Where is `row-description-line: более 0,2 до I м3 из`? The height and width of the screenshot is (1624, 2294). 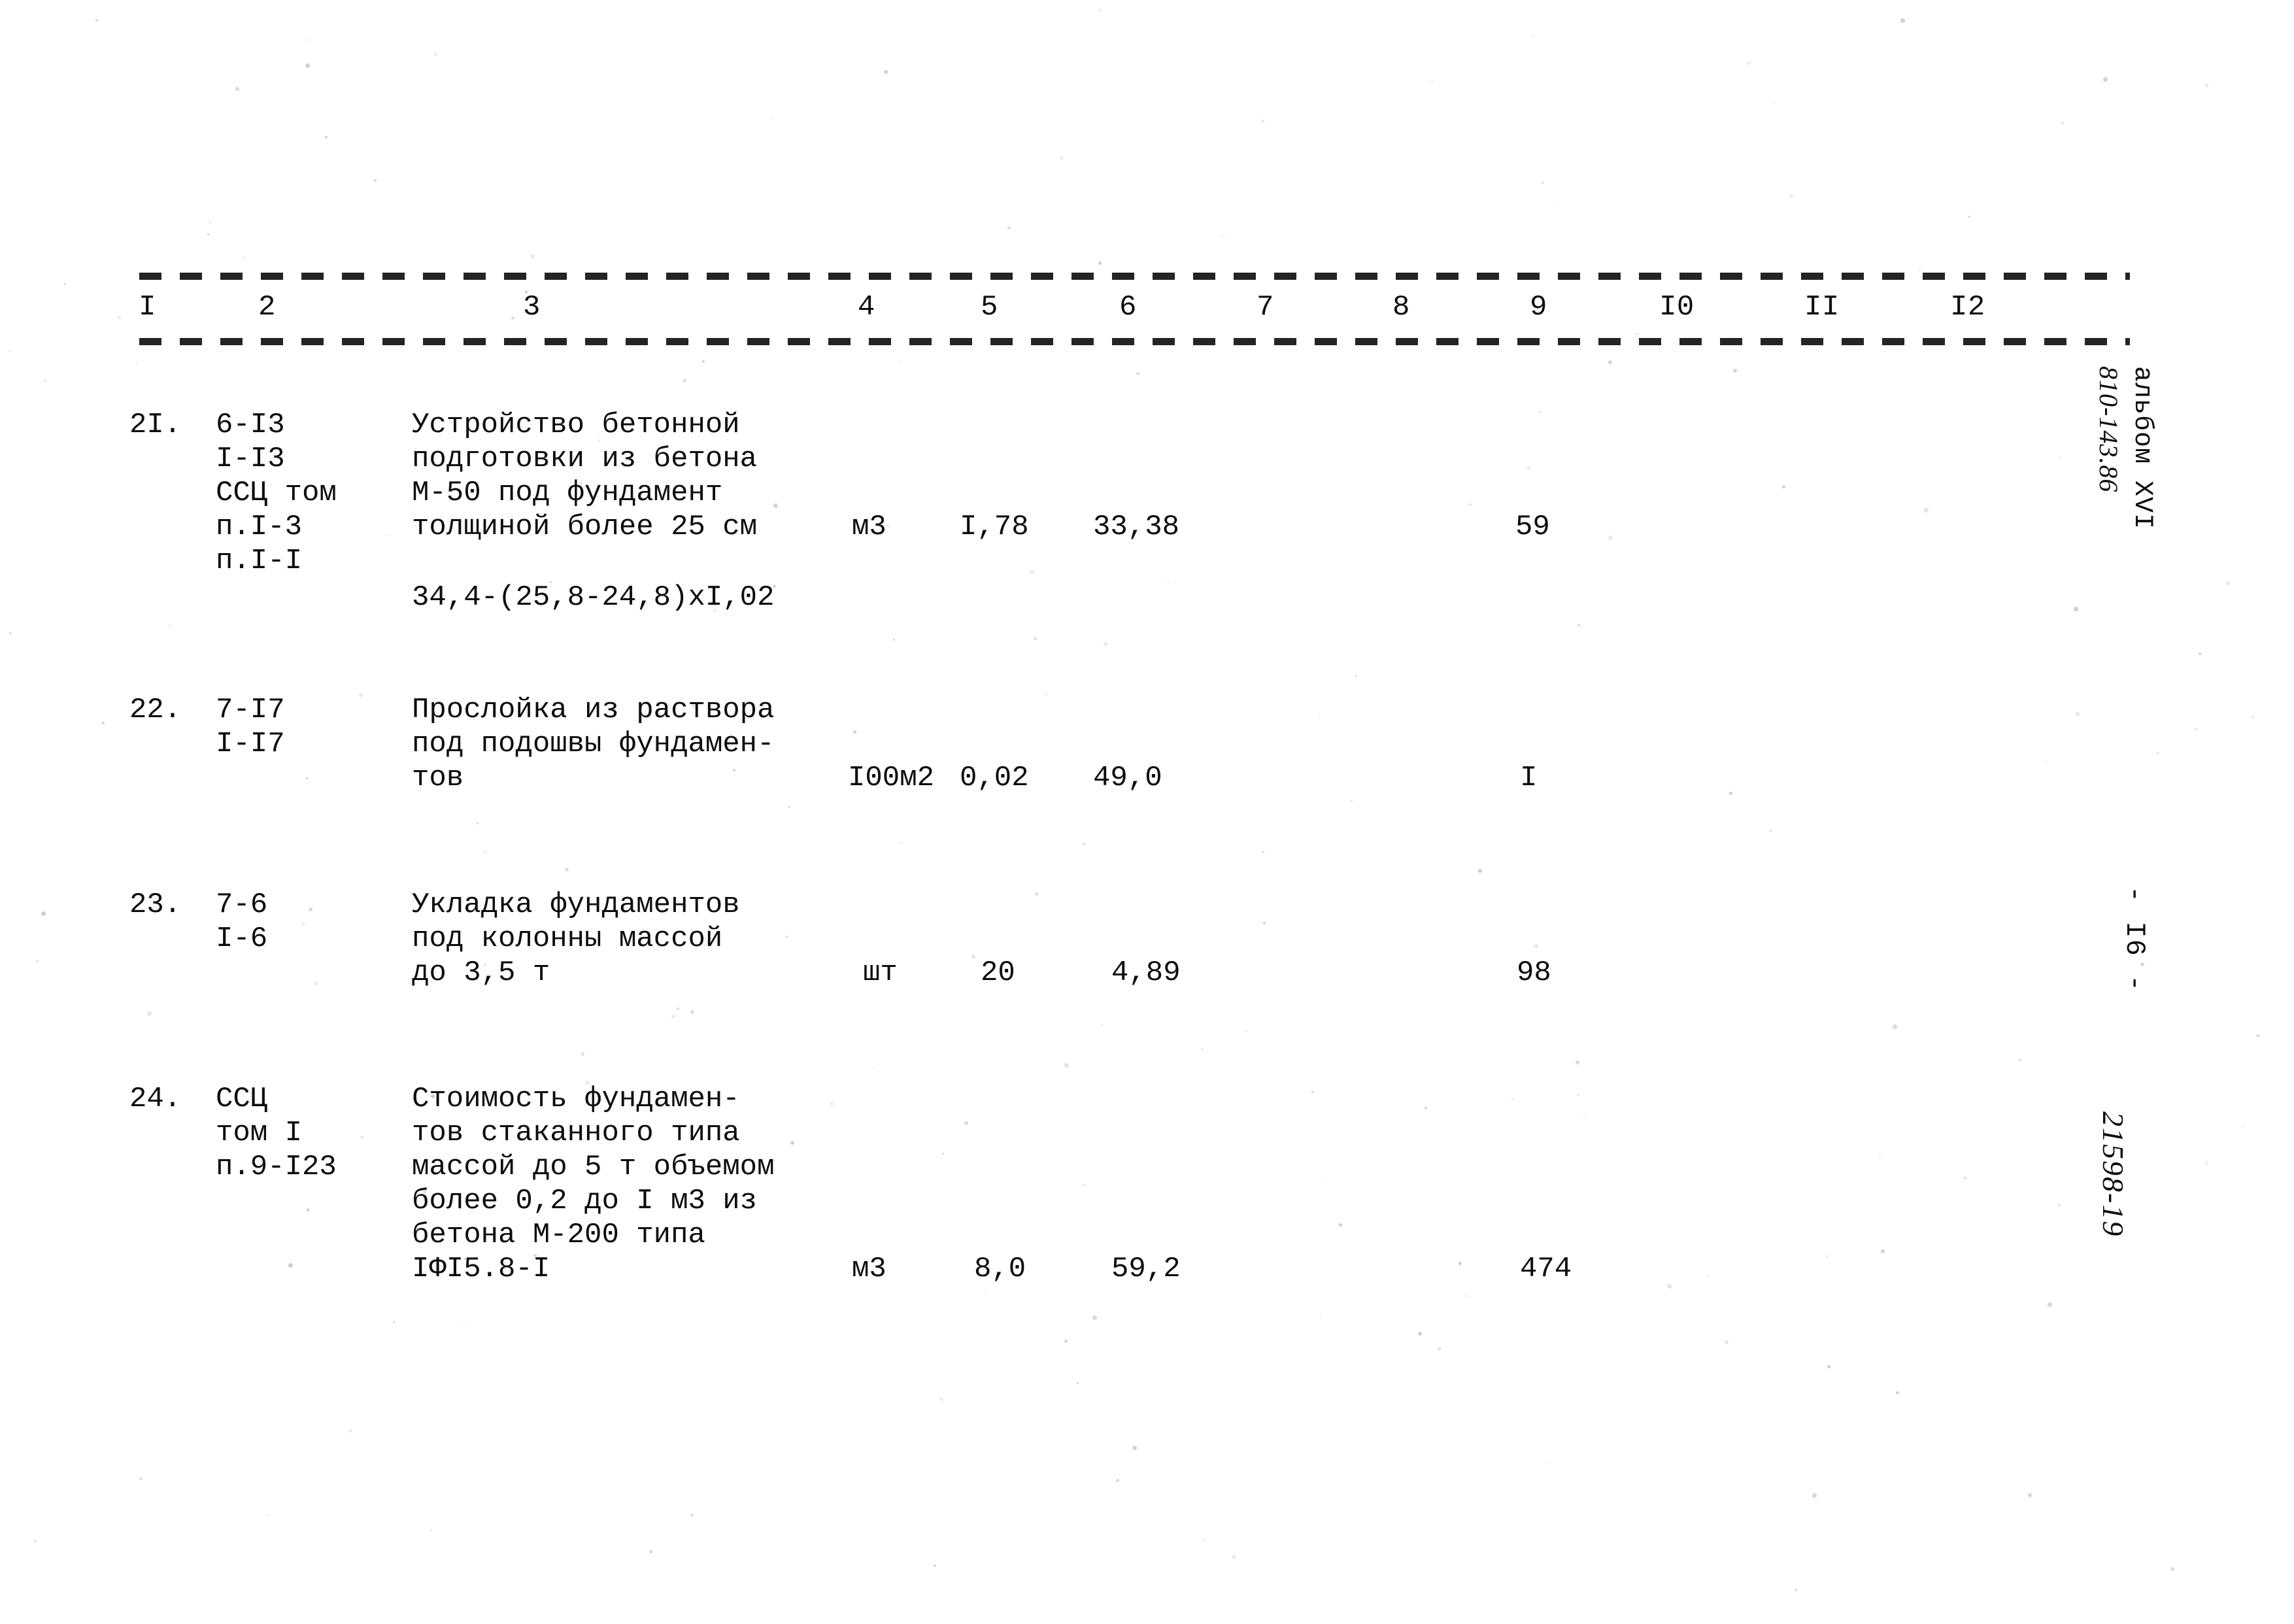
row-description-line: более 0,2 до I м3 из is located at coordinates (585, 1201).